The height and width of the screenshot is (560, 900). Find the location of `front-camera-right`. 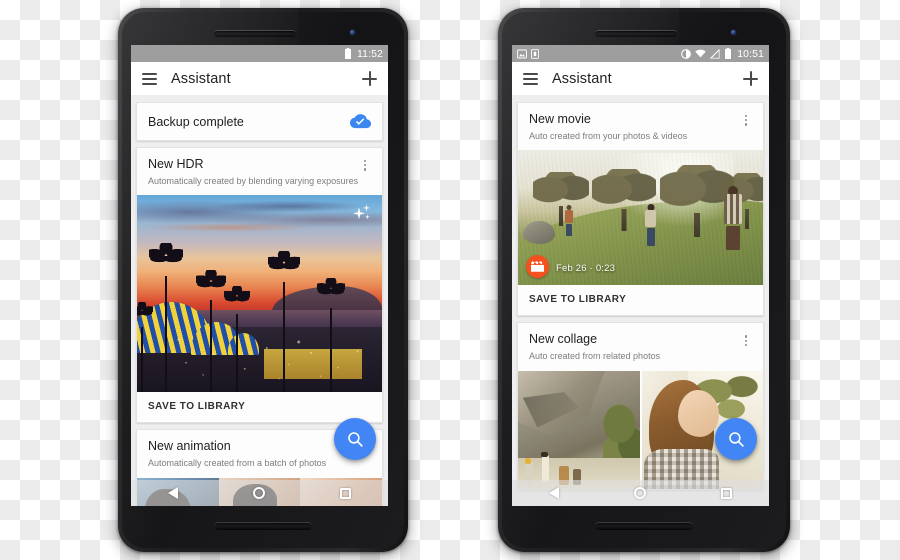

front-camera-right is located at coordinates (733, 32).